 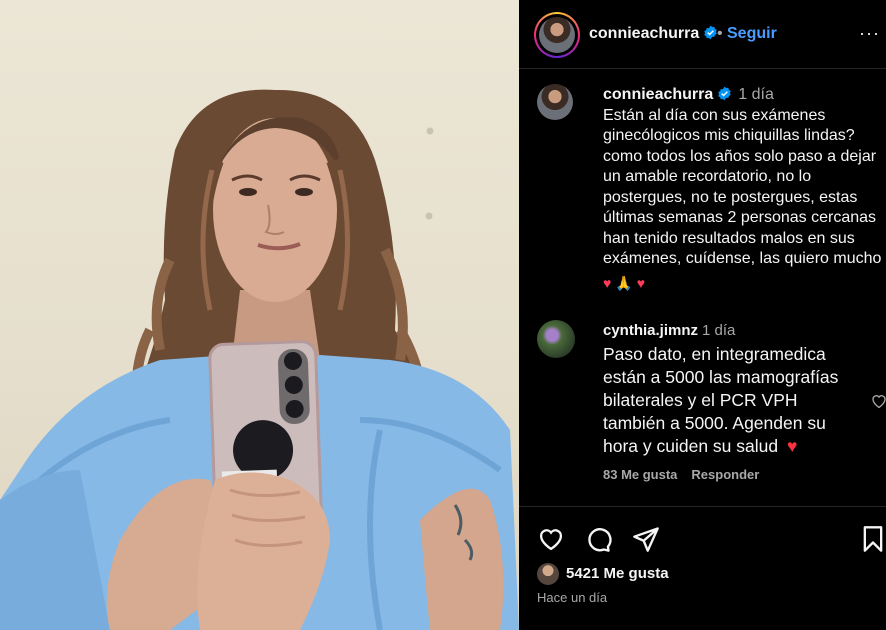 I want to click on commenter-username: cynthia.jimnz, so click(x=650, y=330).